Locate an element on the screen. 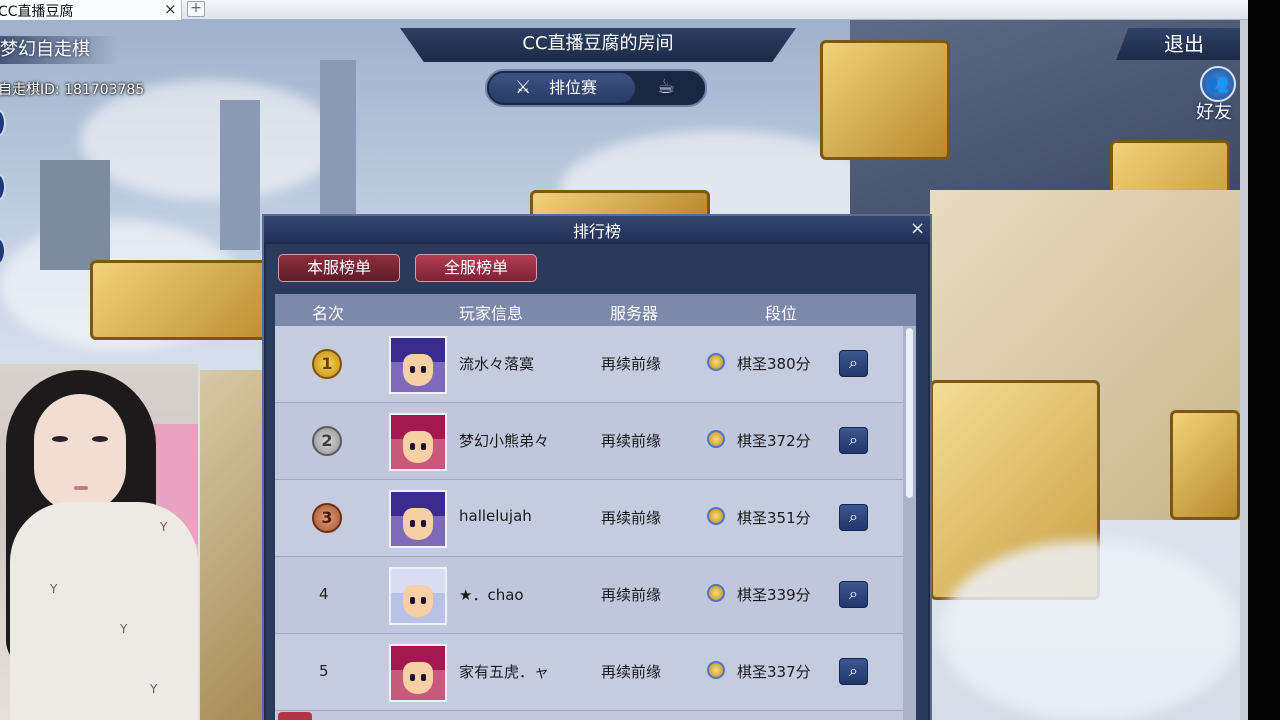 This screenshot has width=1280, height=720. bronze-medal-icon: 3 is located at coordinates (327, 518).